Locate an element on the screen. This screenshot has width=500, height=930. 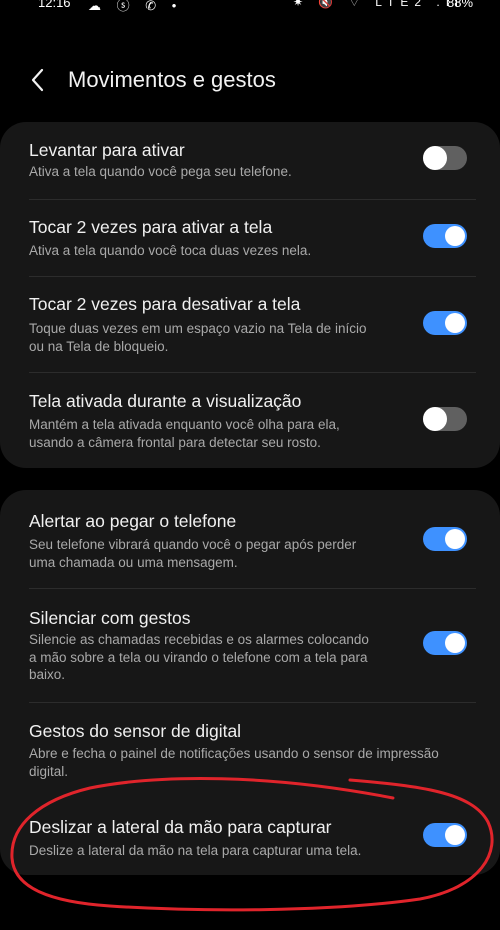
app-bar: Movimentos e gestos is located at coordinates (250, 81).